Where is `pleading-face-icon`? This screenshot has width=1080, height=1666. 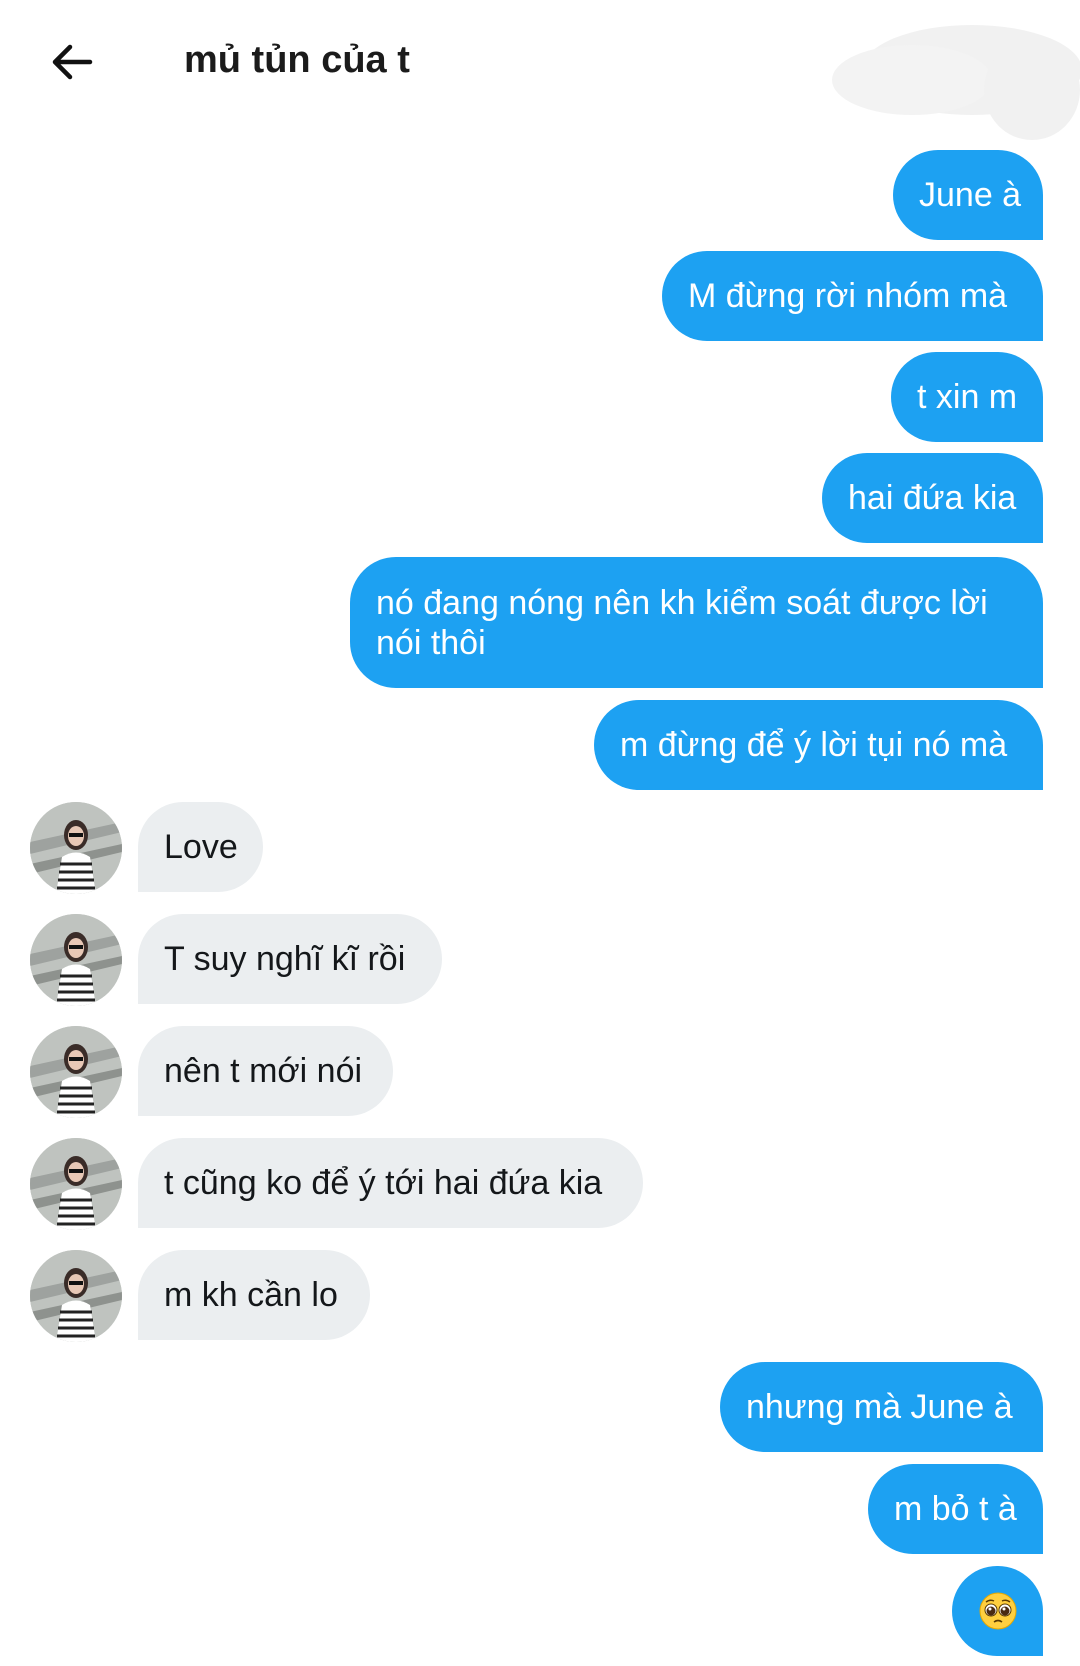
pleading-face-icon is located at coordinates (997, 1611).